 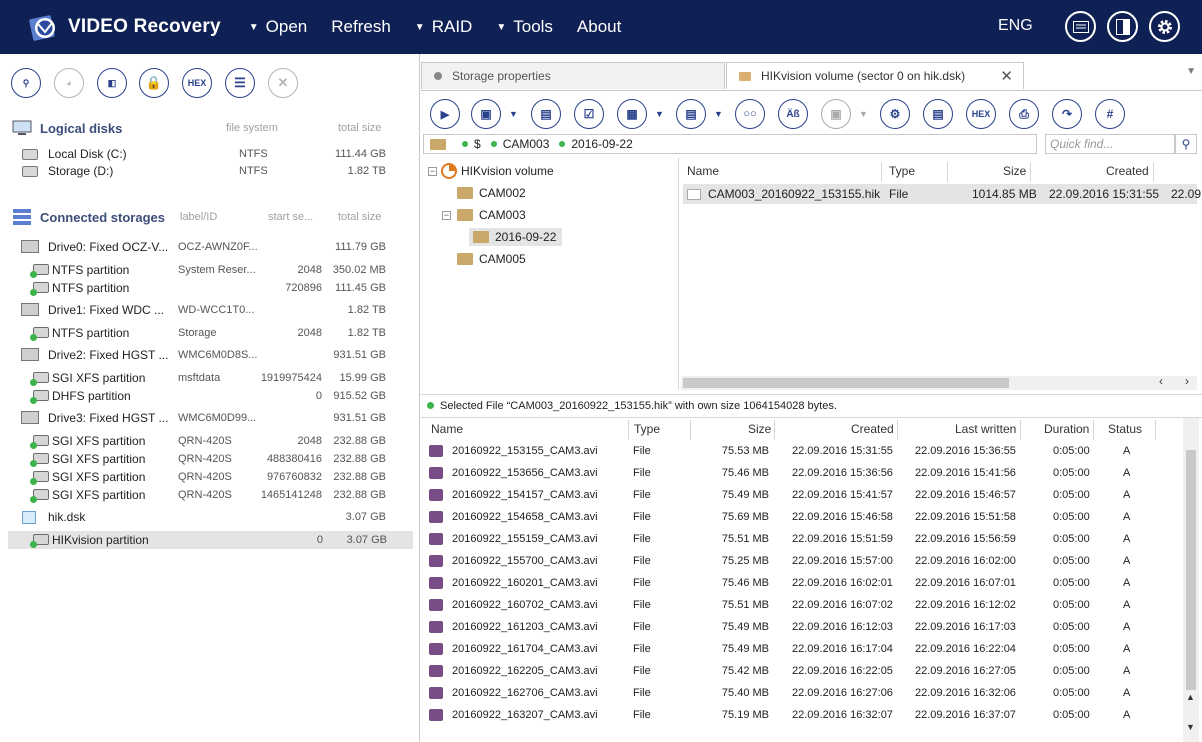 What do you see at coordinates (1006, 76) in the screenshot?
I see `close-tab-icon: ✕` at bounding box center [1006, 76].